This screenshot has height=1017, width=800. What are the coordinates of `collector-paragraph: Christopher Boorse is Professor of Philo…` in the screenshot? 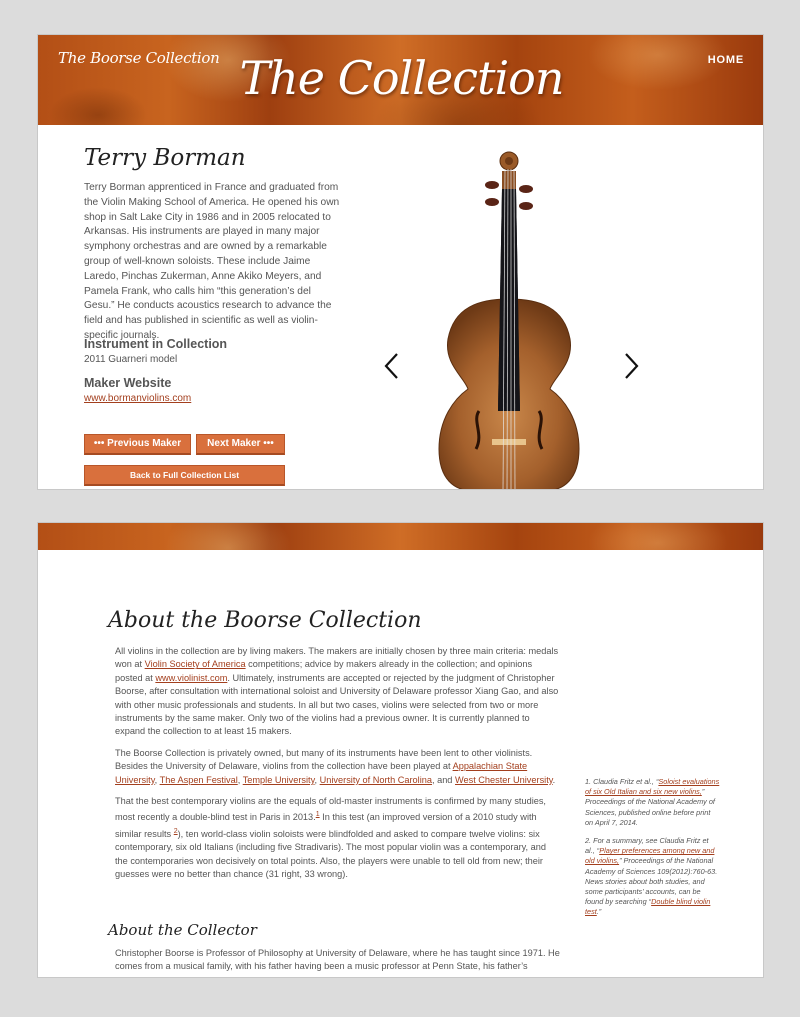 It's located at (337, 962).